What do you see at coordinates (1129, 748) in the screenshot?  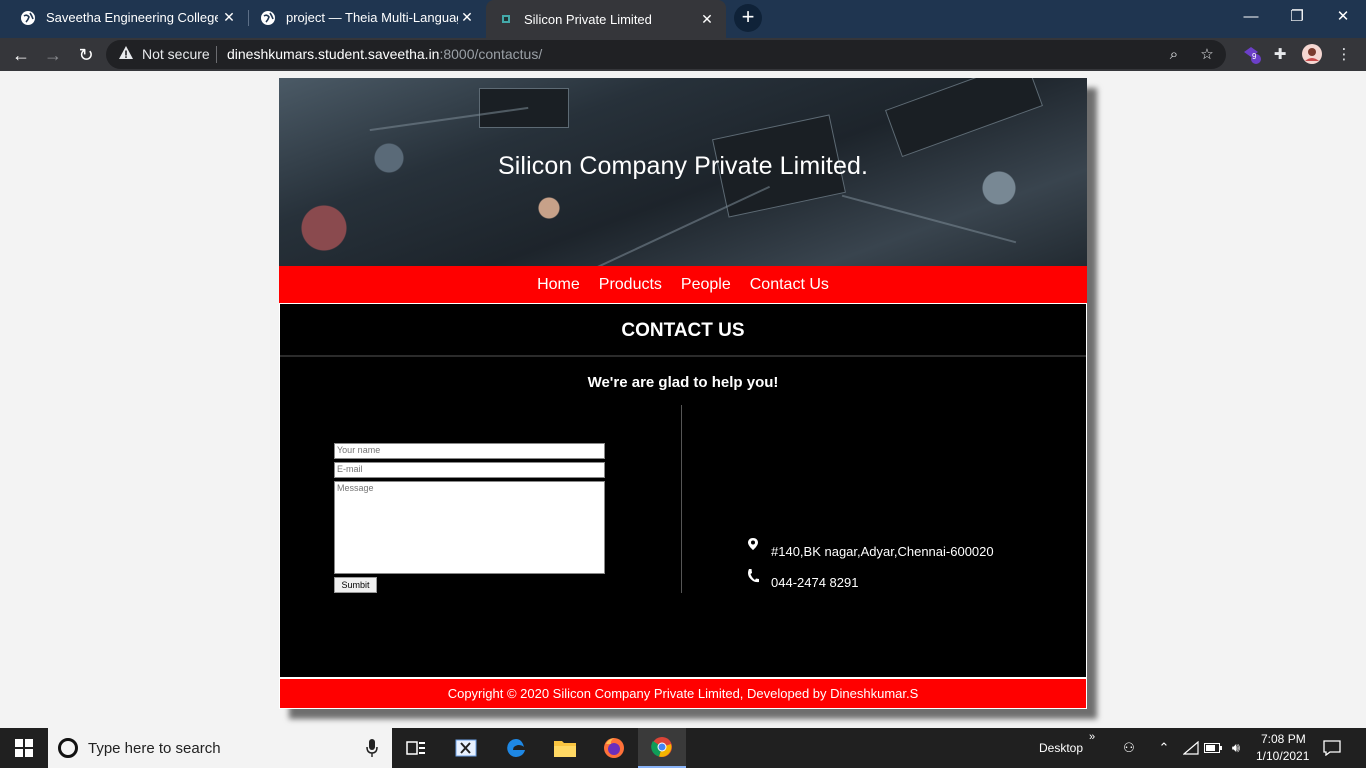 I see `people-icon: ⚇` at bounding box center [1129, 748].